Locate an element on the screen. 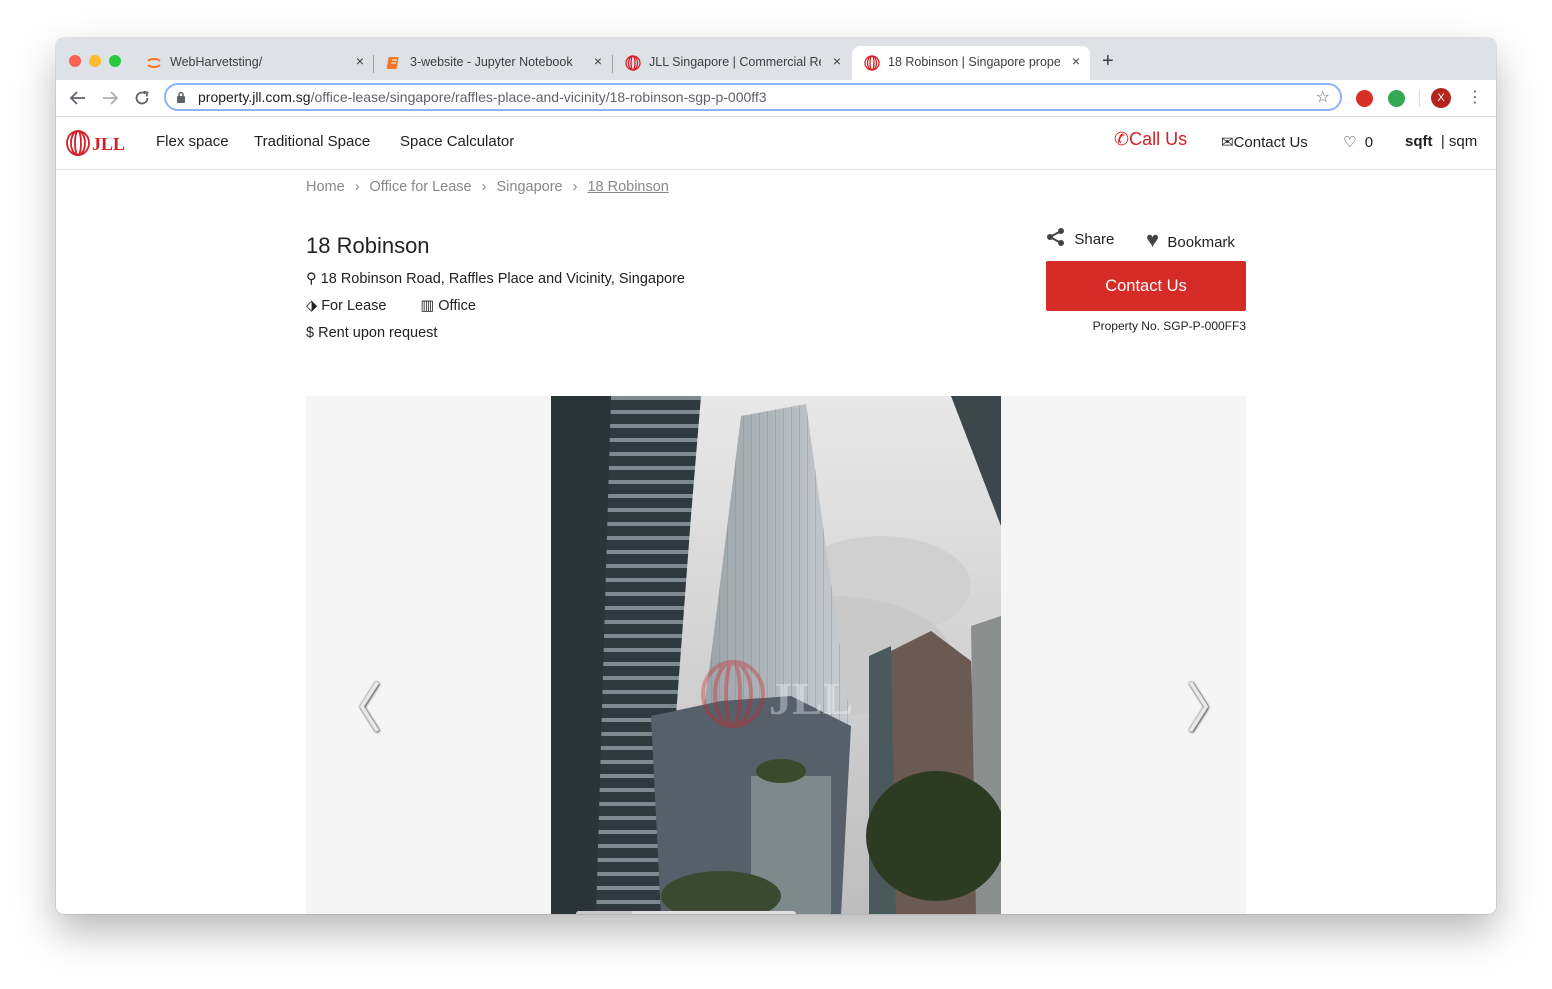 The height and width of the screenshot is (989, 1552). contact-us-link: ✉Contact Us is located at coordinates (1264, 142).